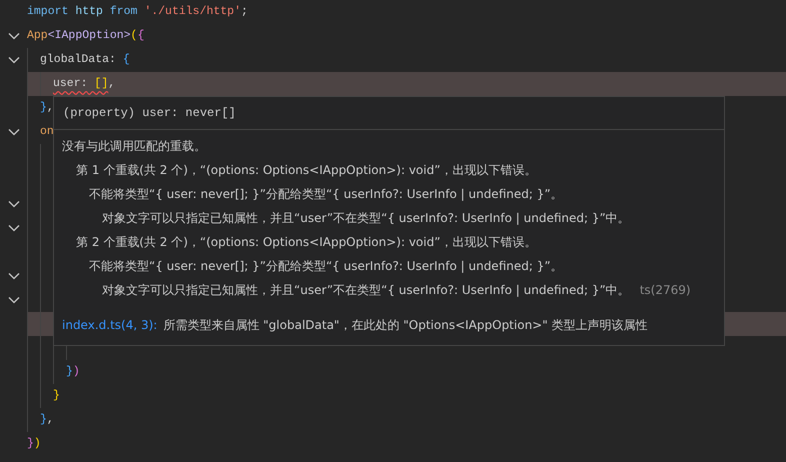  Describe the element at coordinates (665, 290) in the screenshot. I see `error-code: ts(2769)` at that location.